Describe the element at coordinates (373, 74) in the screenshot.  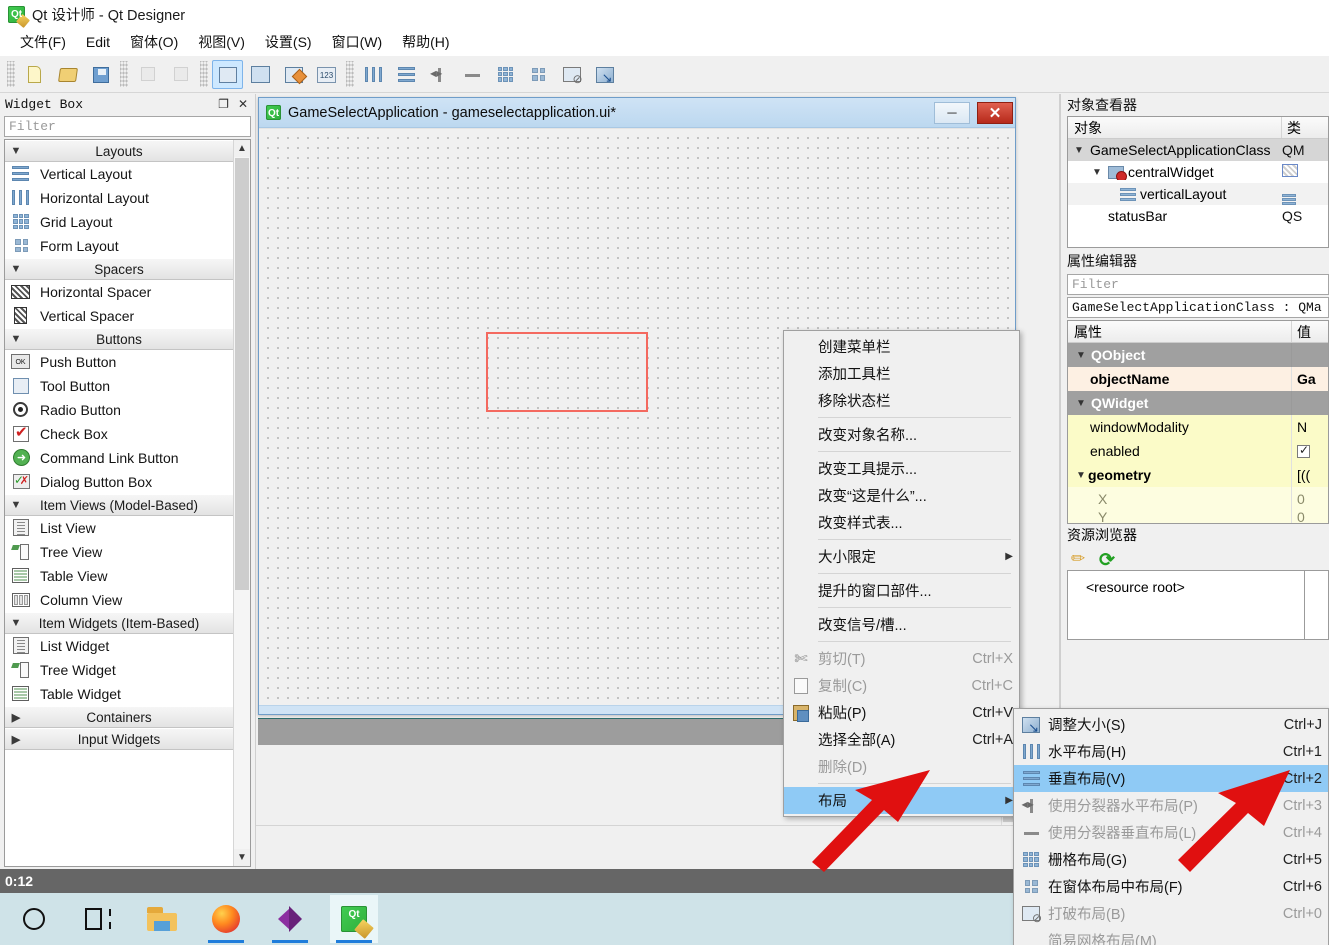
I see `layout-horizontal-button` at that location.